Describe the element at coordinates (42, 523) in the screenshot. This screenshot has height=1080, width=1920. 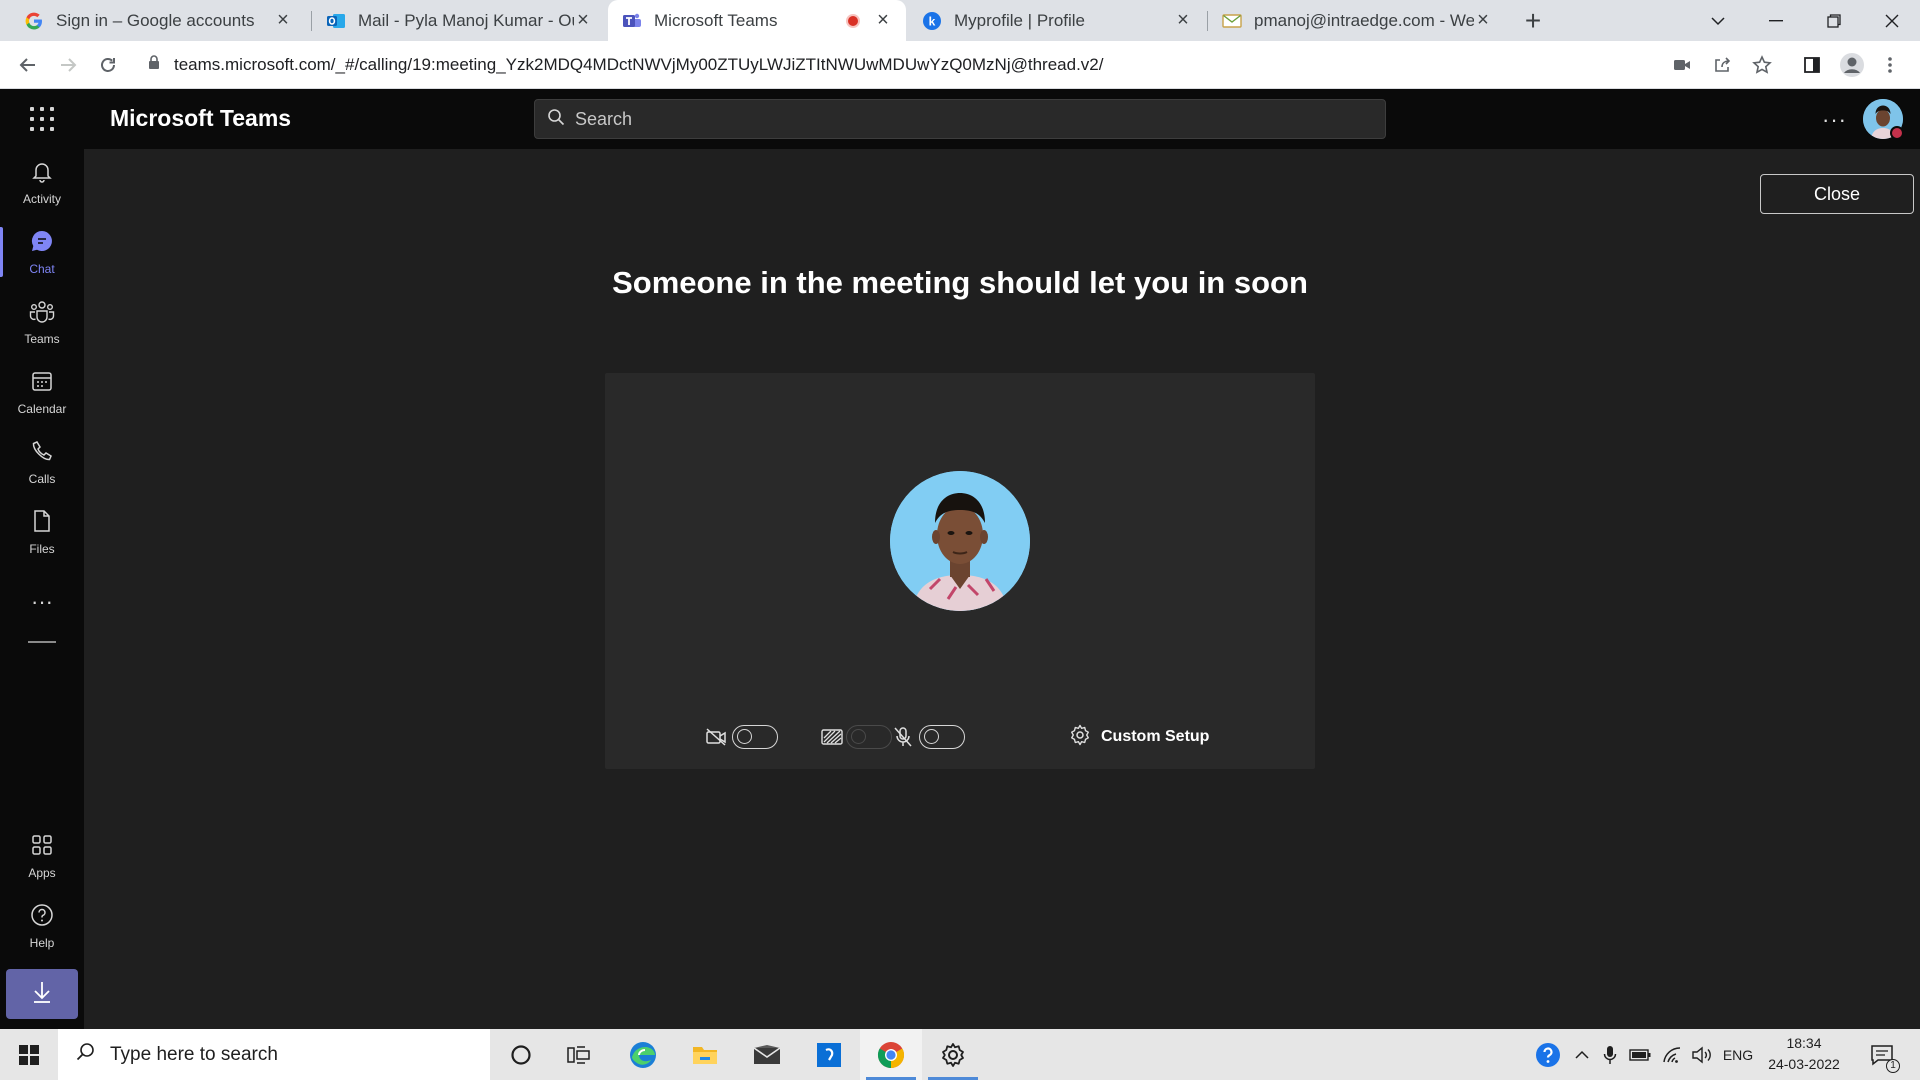
I see `file-icon` at that location.